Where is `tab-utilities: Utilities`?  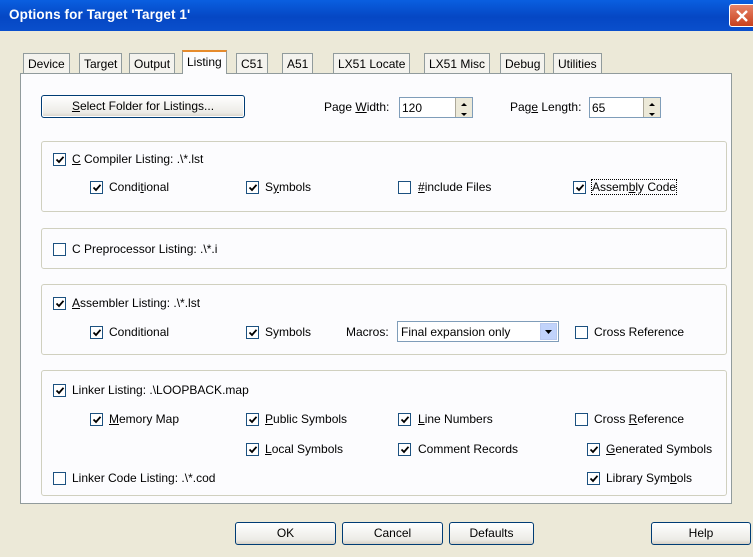 tab-utilities: Utilities is located at coordinates (577, 63).